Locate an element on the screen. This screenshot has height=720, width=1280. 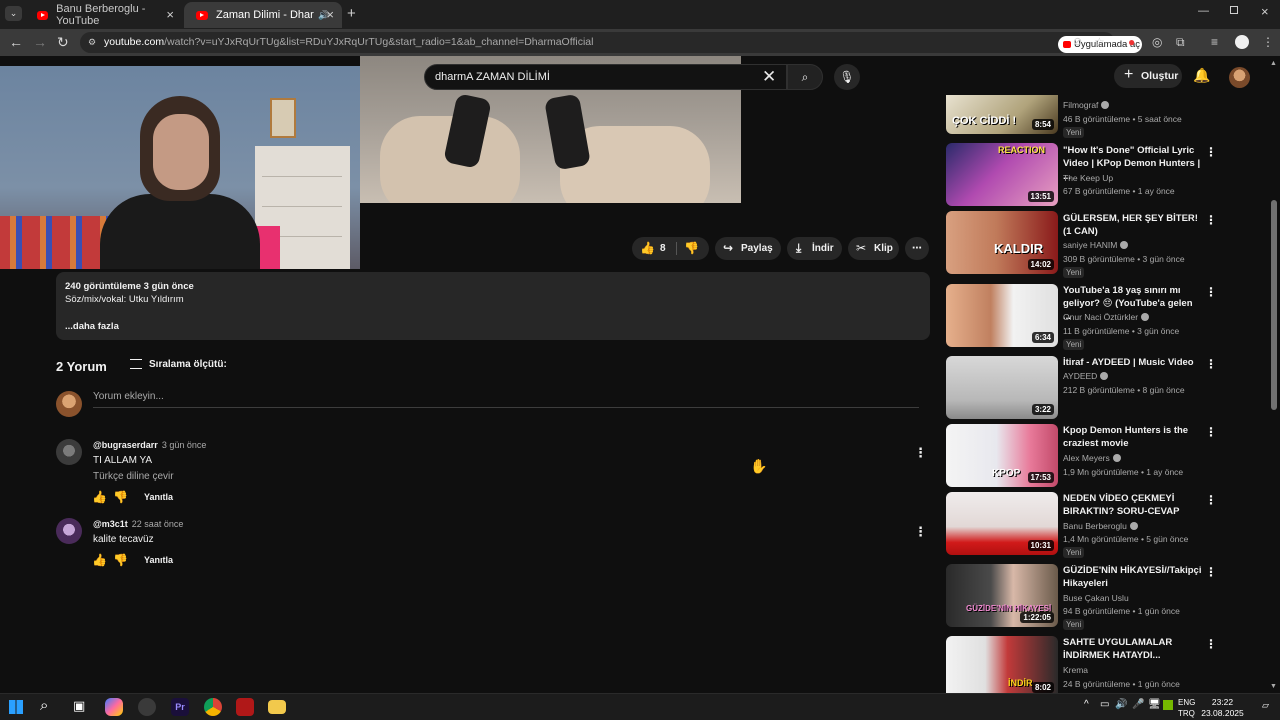
clear-search-icon: ✕ is located at coordinates (769, 77).